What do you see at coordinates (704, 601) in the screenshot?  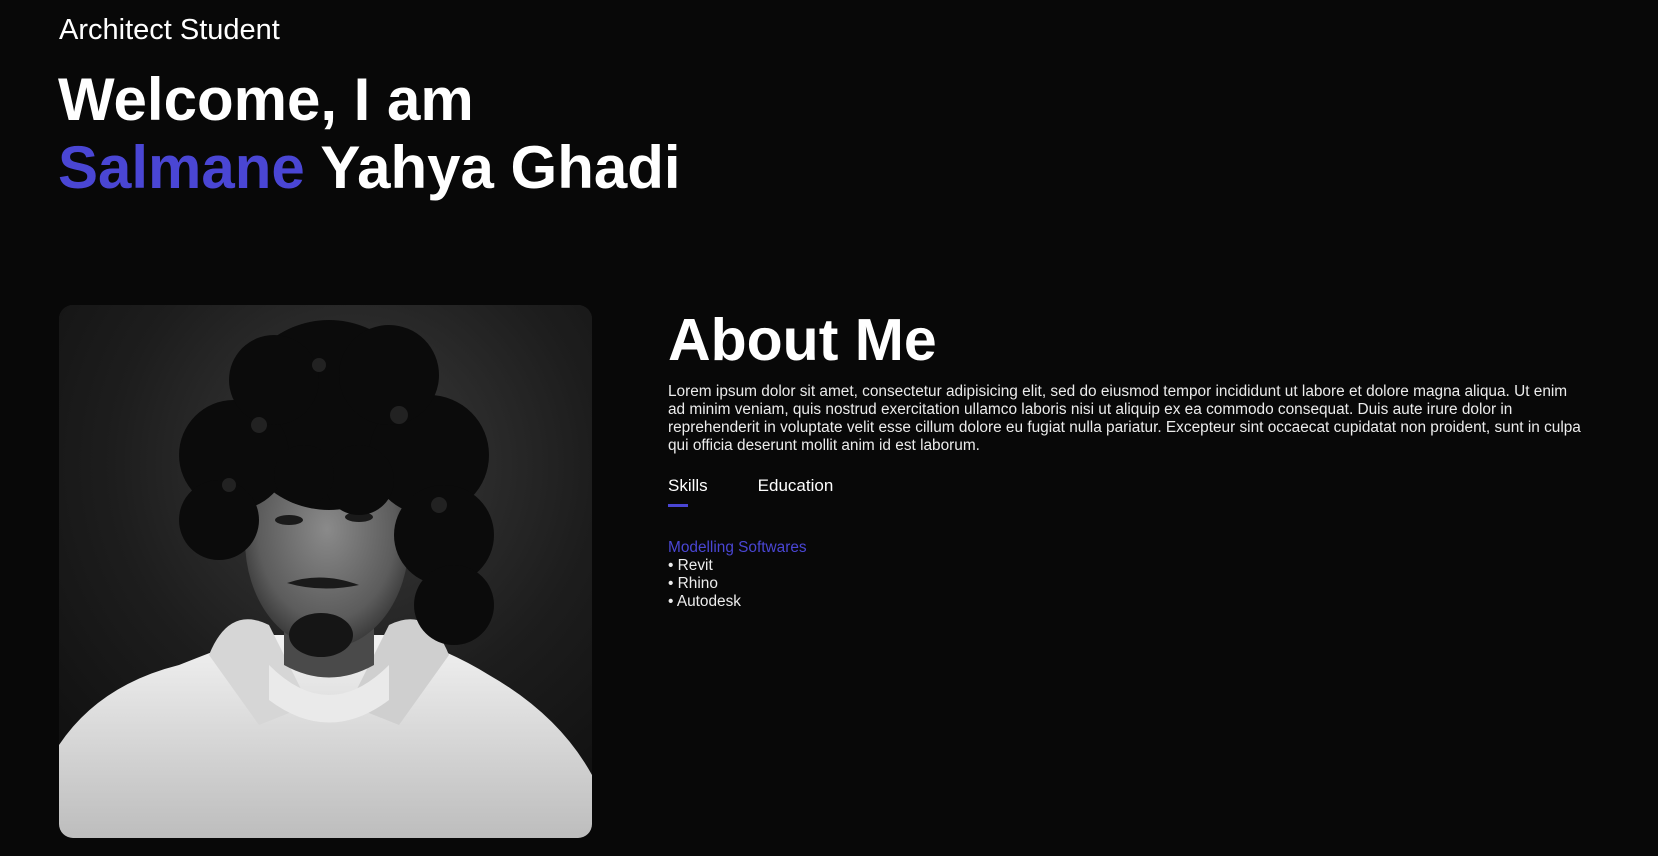 I see `skill-item: • Autodesk` at bounding box center [704, 601].